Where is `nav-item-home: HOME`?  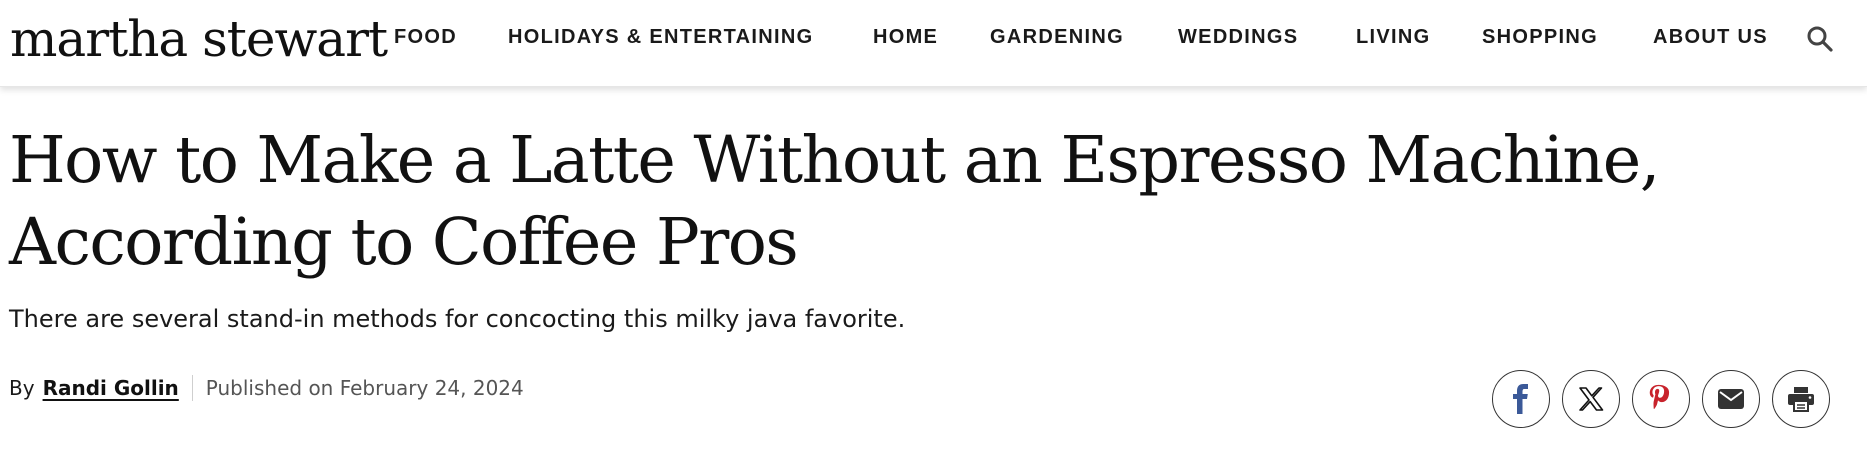 nav-item-home: HOME is located at coordinates (905, 37).